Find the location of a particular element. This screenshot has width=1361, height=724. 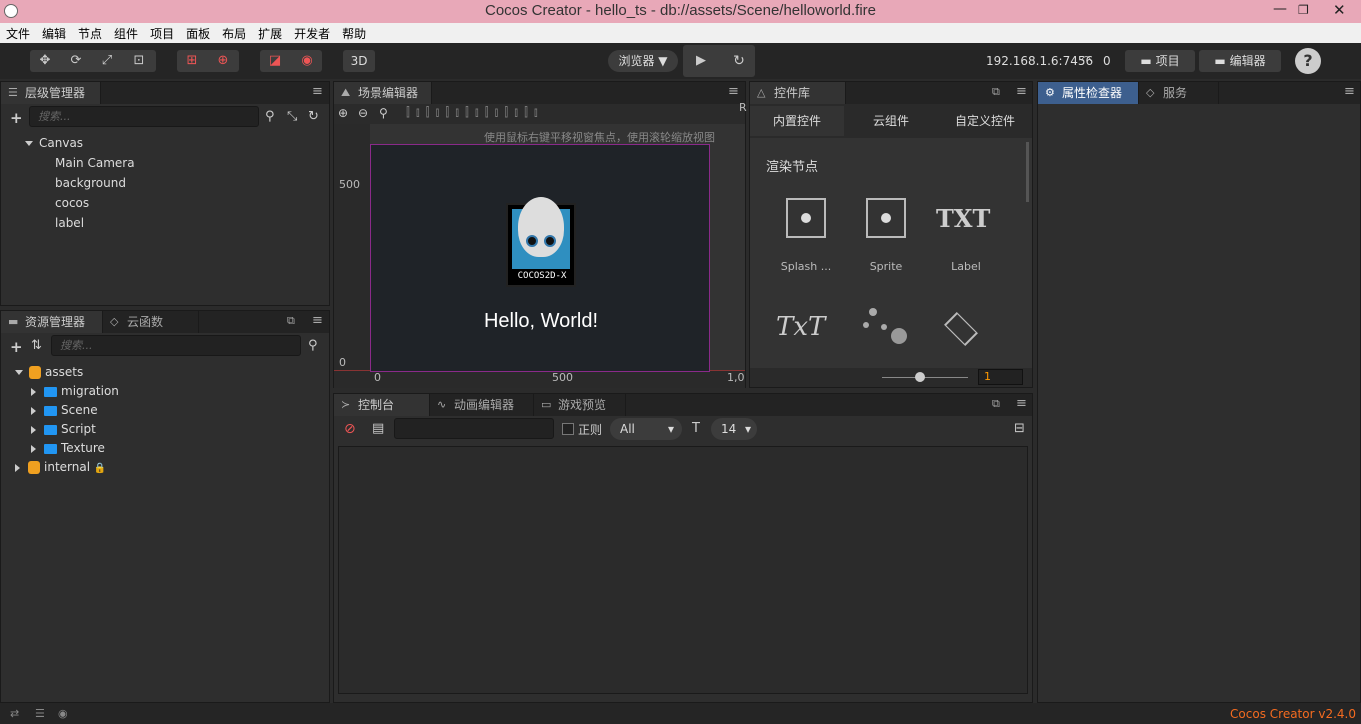

regex-checkbox is located at coordinates (568, 429).